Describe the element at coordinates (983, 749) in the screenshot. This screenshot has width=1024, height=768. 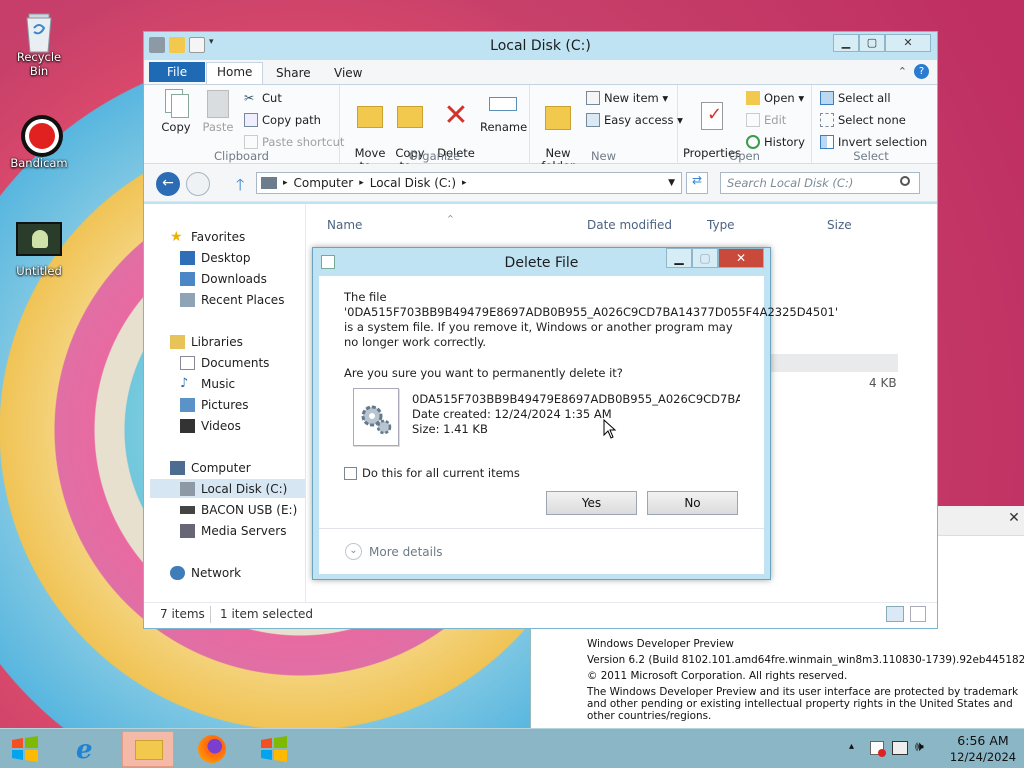
I see `clock: 6:56 AM 12/24/2024` at that location.